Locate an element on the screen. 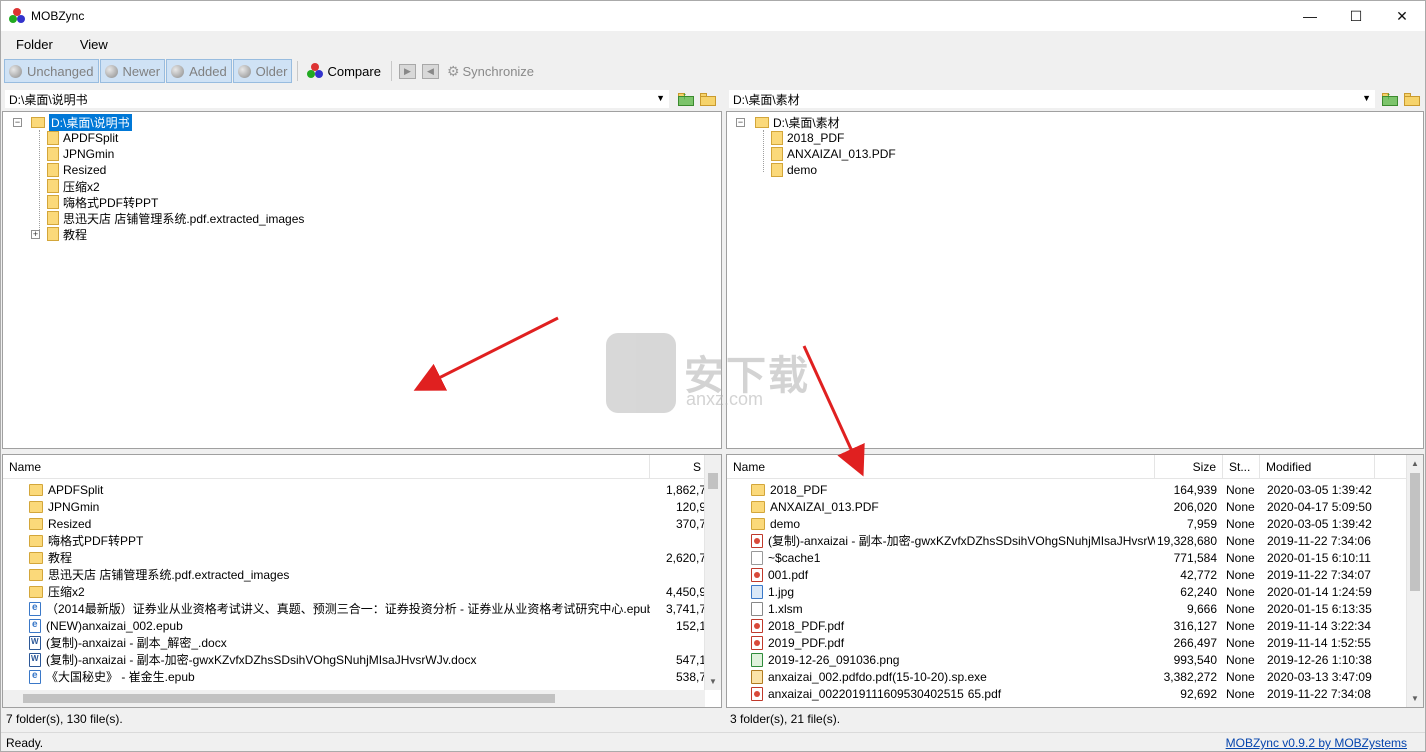 The width and height of the screenshot is (1426, 752). tree-node: 压缩x2 is located at coordinates (73, 186).